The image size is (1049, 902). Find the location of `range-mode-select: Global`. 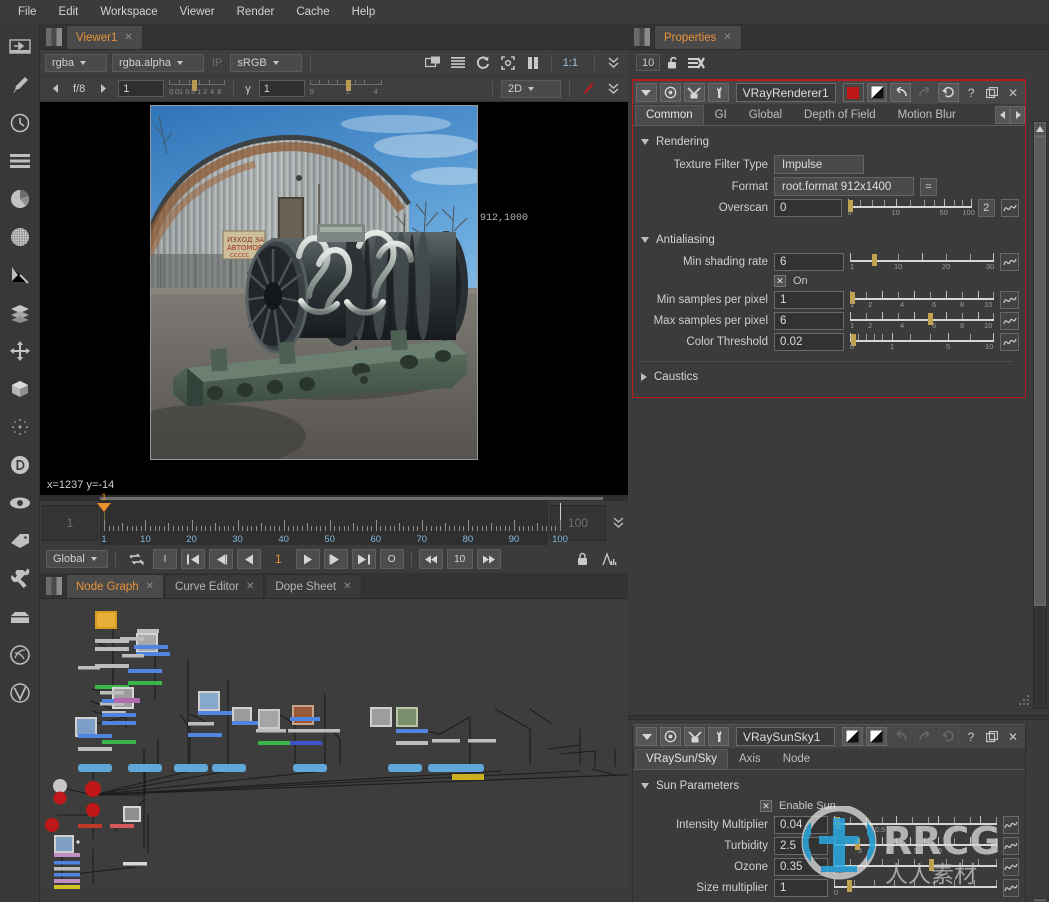

range-mode-select: Global is located at coordinates (77, 559).